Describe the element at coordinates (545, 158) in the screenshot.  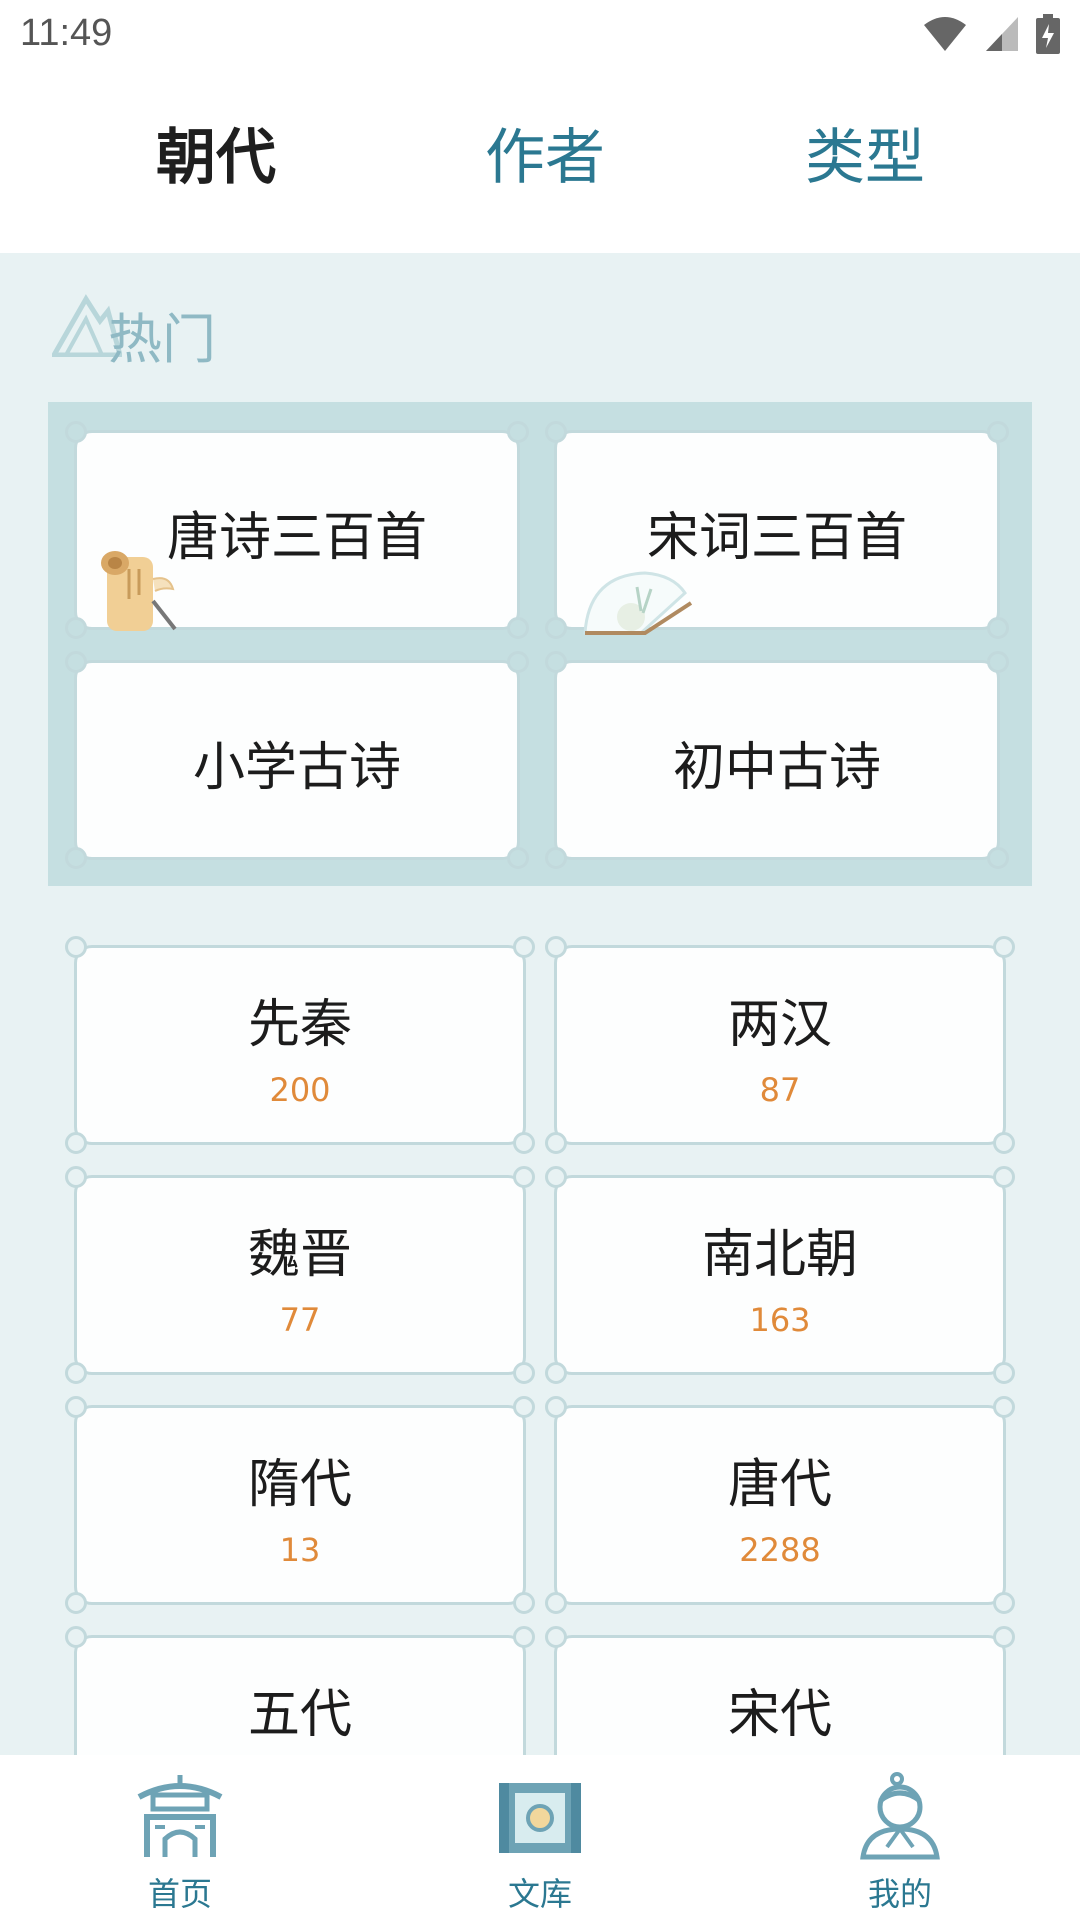
I see `tab-author: 作者` at that location.